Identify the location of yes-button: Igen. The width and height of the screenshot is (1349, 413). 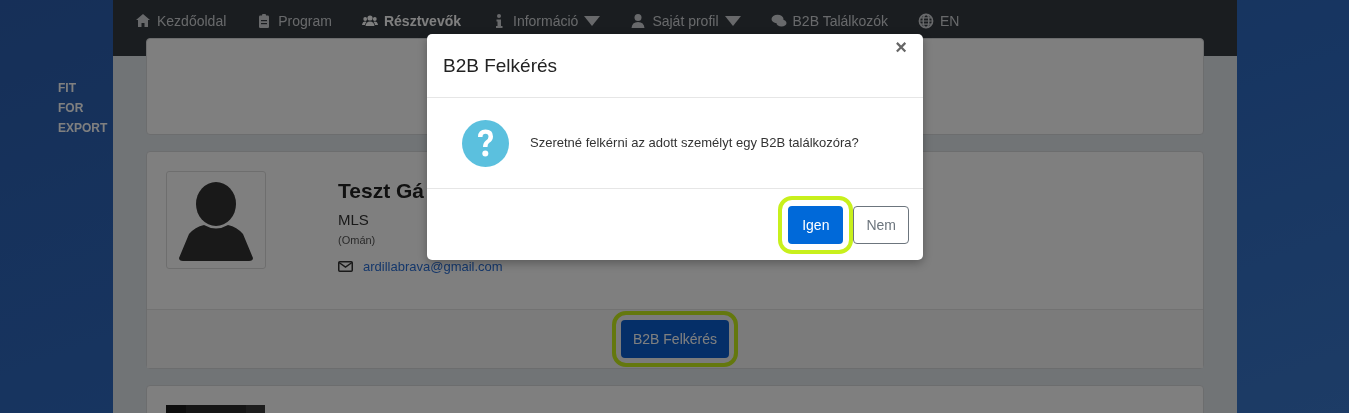
(816, 224).